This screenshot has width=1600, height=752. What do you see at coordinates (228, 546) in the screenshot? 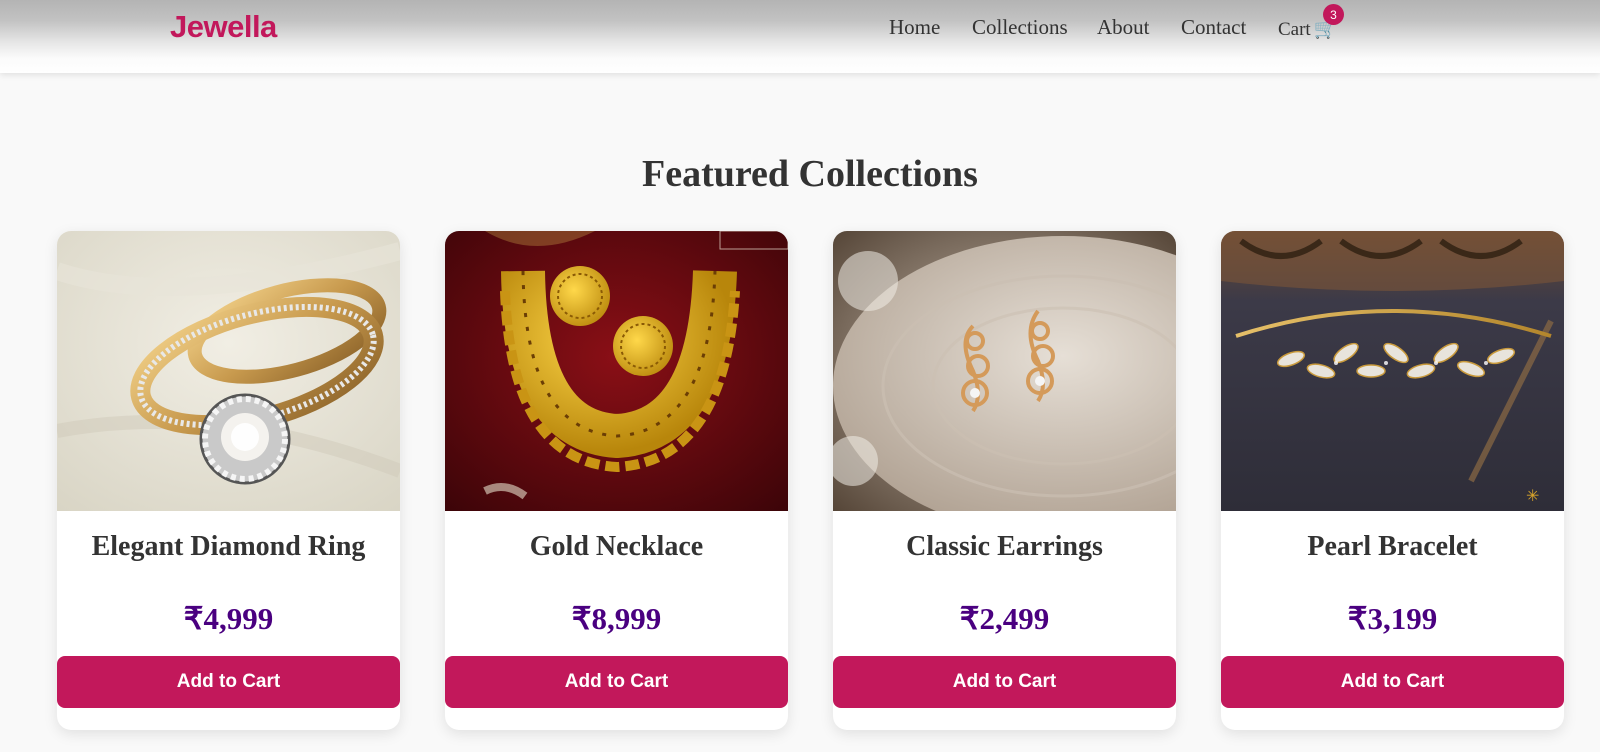
I see `product-name: Elegant Diamond Ring` at bounding box center [228, 546].